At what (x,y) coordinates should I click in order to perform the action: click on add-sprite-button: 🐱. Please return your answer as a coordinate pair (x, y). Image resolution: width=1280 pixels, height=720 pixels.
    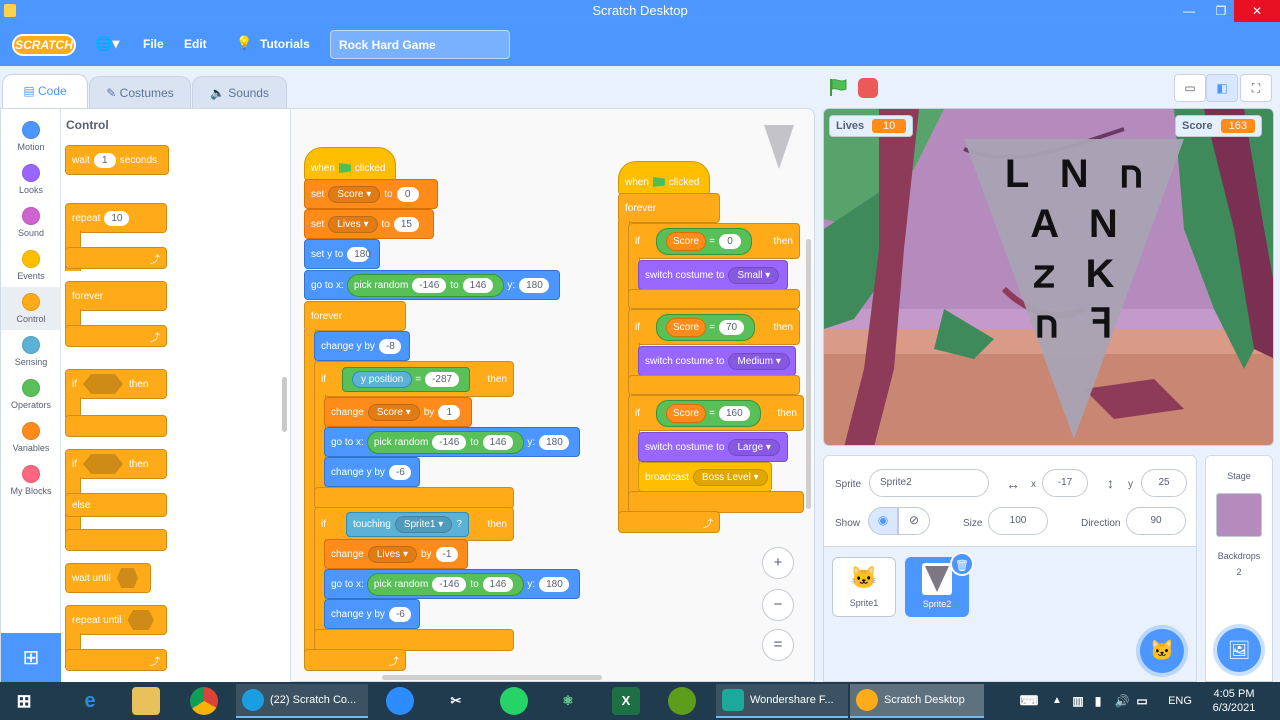
    Looking at the image, I should click on (1162, 651).